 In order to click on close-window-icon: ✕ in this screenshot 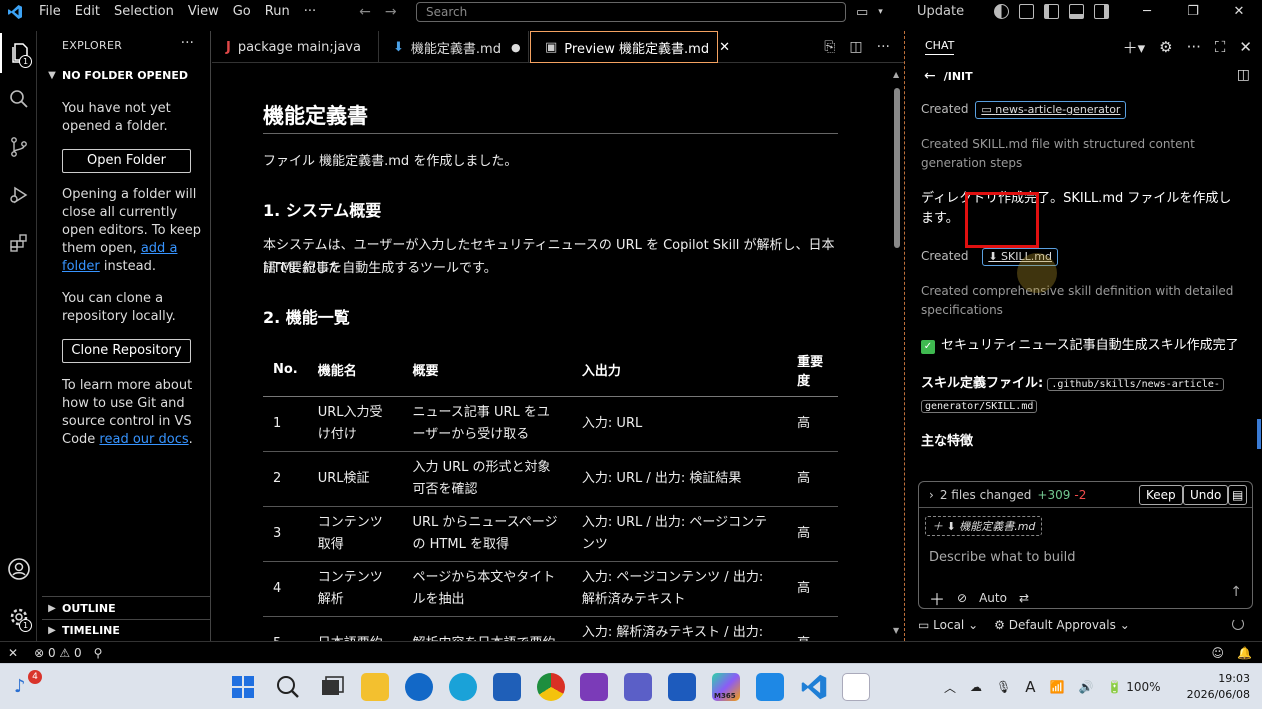, I will do `click(1239, 12)`.